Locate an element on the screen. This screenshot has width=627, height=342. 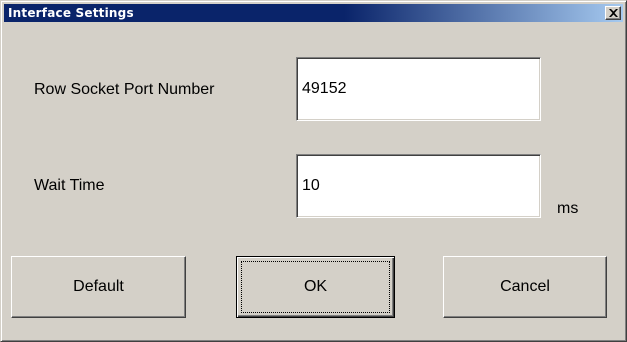
ok-button-label: OK is located at coordinates (315, 286).